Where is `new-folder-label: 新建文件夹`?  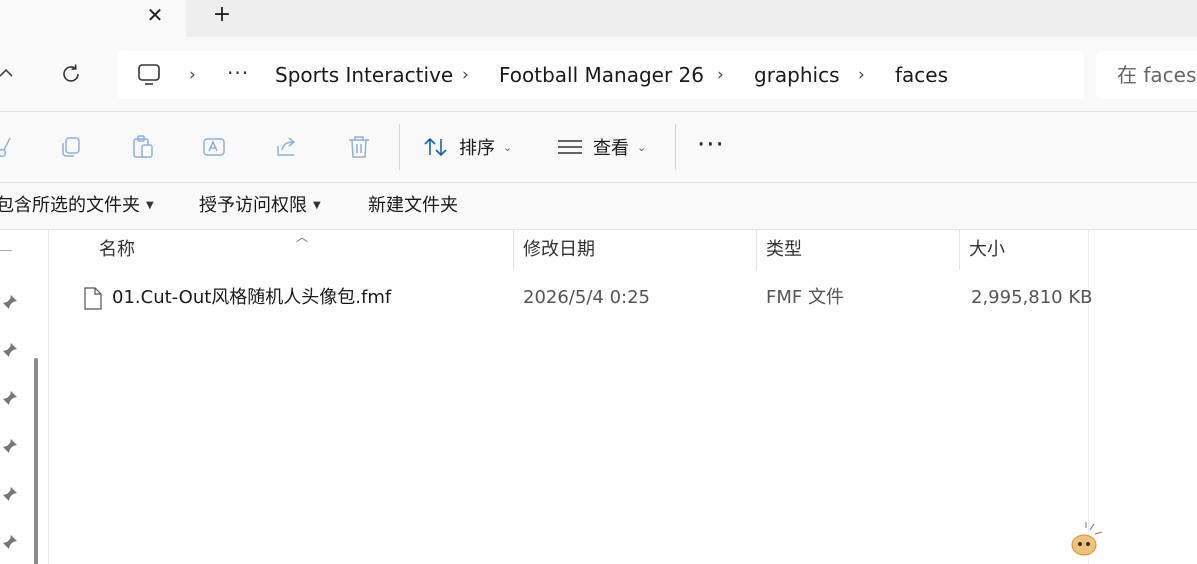 new-folder-label: 新建文件夹 is located at coordinates (413, 205).